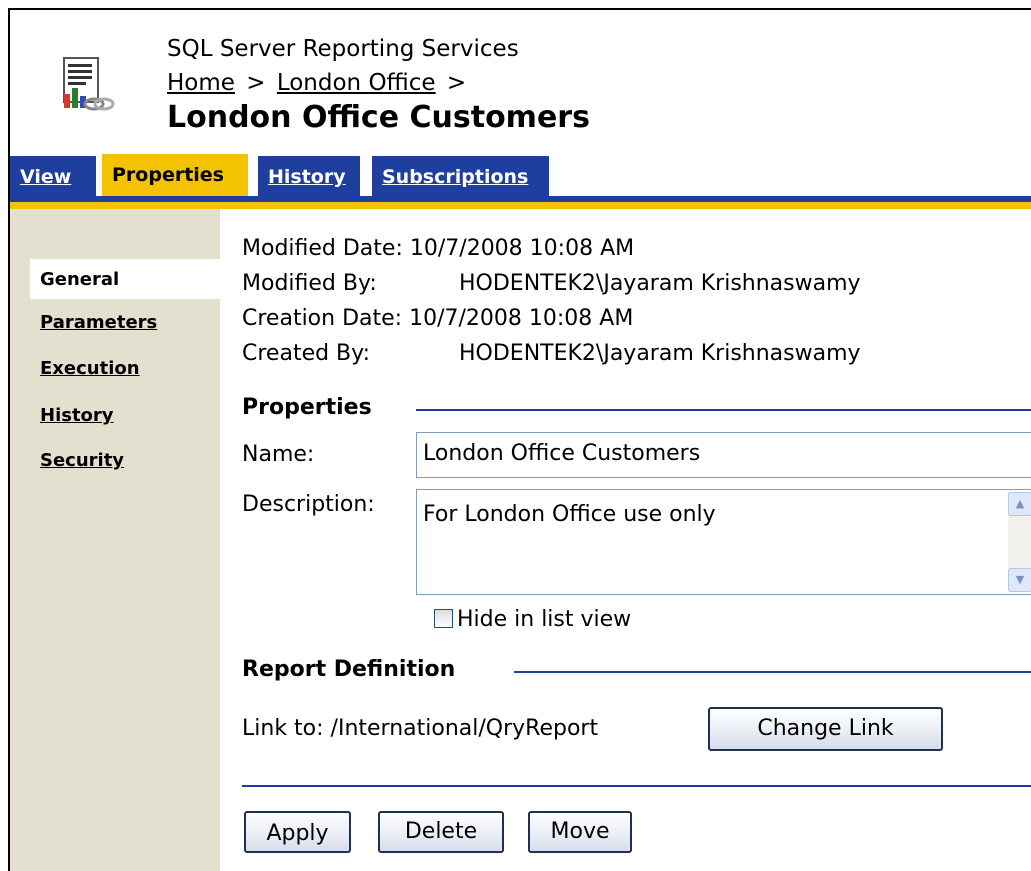  Describe the element at coordinates (825, 729) in the screenshot. I see `change-link-button: Change Link` at that location.